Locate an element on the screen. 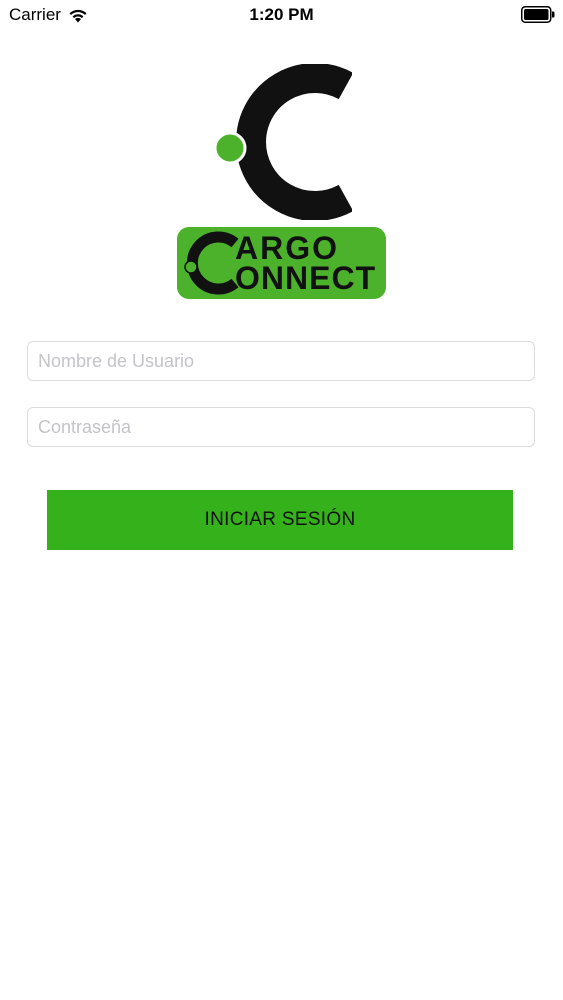  username-input is located at coordinates (281, 361).